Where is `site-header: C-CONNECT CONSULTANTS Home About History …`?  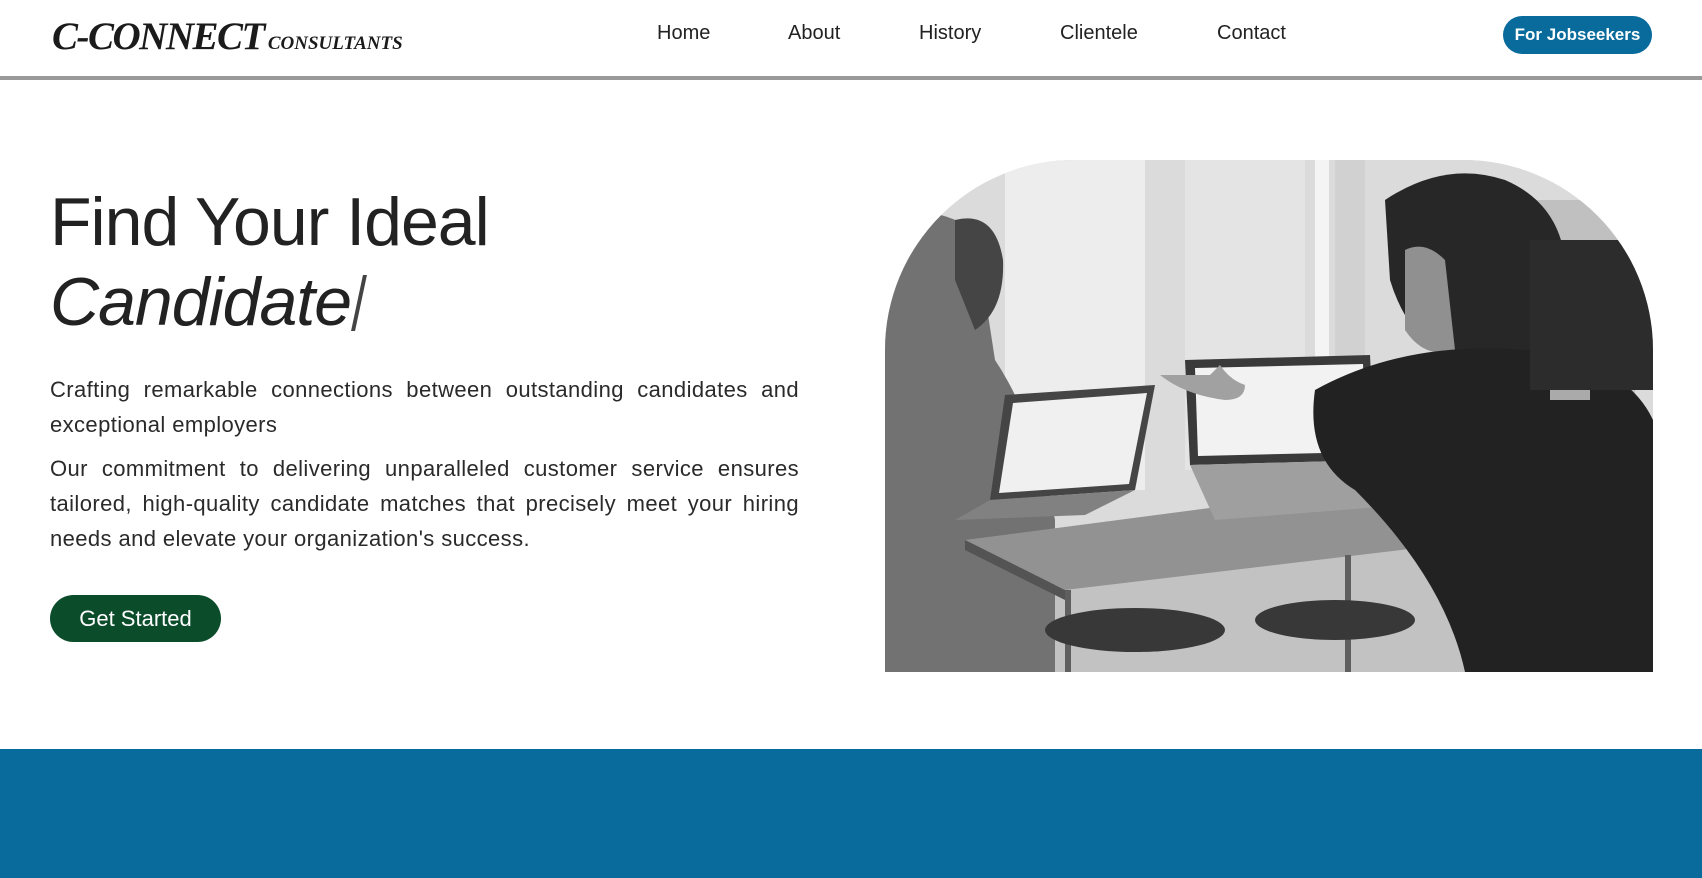
site-header: C-CONNECT CONSULTANTS Home About History … is located at coordinates (851, 40).